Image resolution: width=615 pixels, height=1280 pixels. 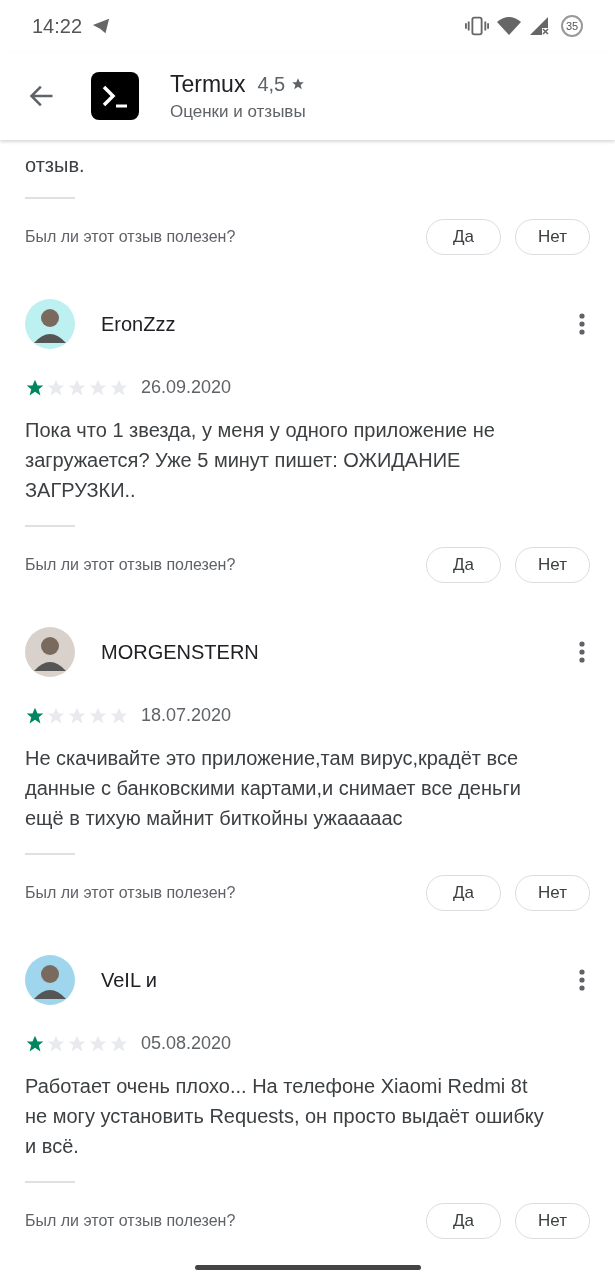 I want to click on vibrate-icon, so click(x=477, y=26).